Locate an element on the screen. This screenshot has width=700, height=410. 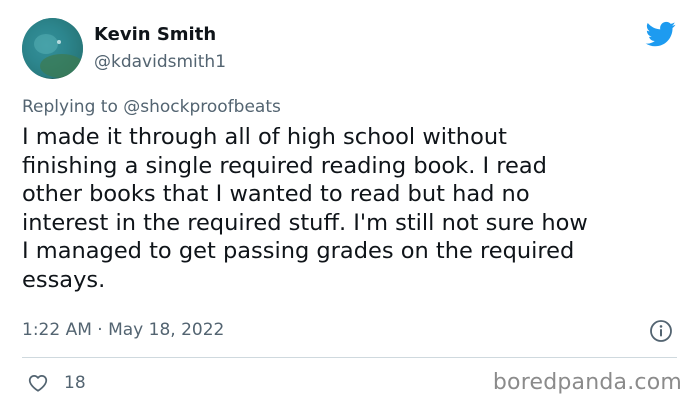
author-name: Kevin Smith is located at coordinates (155, 34).